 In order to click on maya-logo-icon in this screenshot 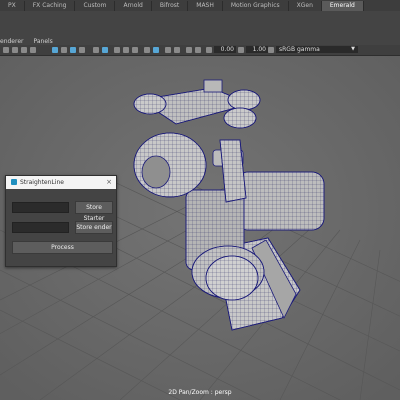, I will do `click(14, 182)`.